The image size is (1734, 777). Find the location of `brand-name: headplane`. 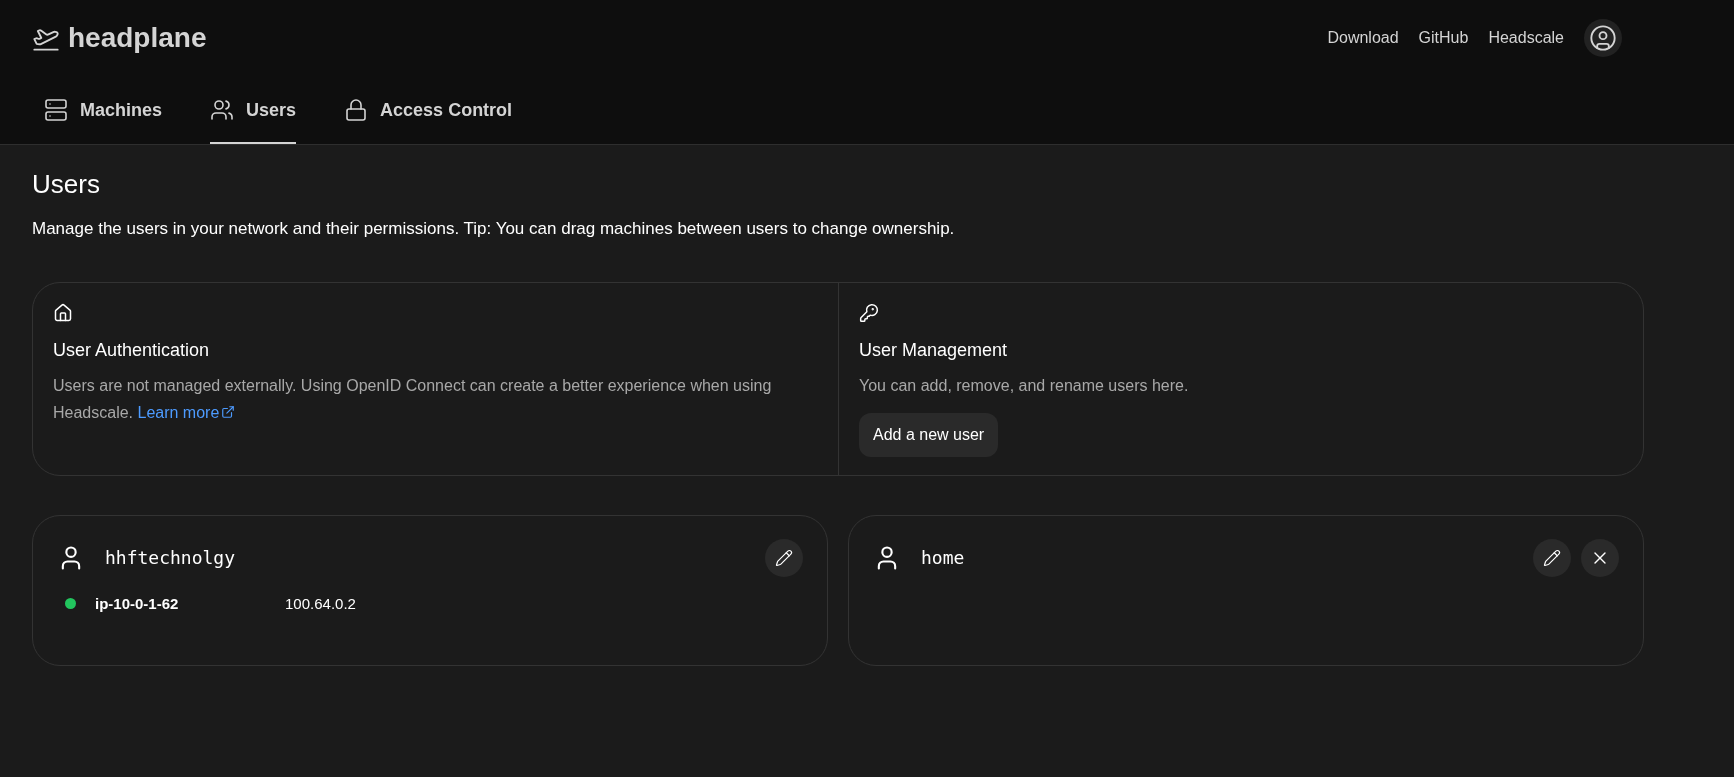

brand-name: headplane is located at coordinates (137, 38).